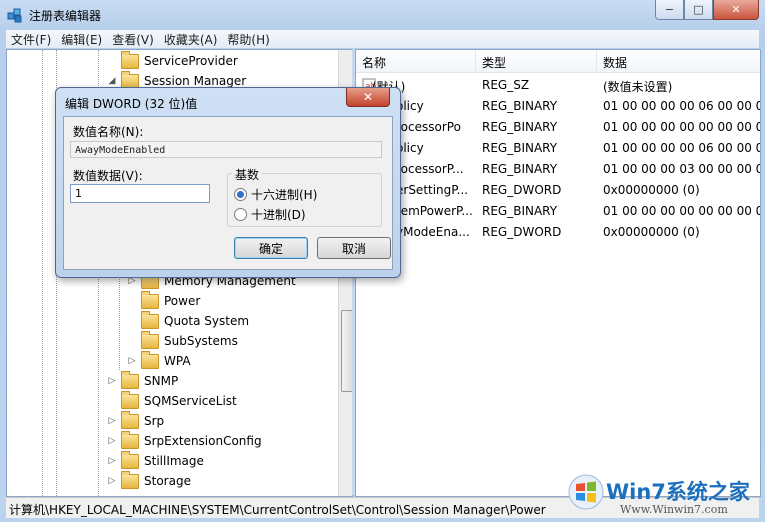 This screenshot has width=765, height=522. What do you see at coordinates (678, 492) in the screenshot?
I see `watermark-brand: Win7系统之家` at bounding box center [678, 492].